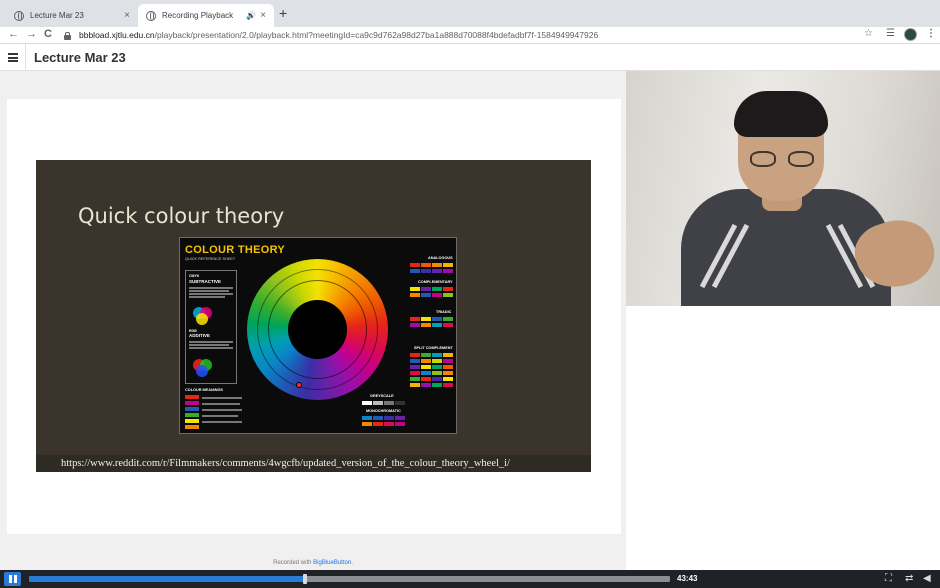 Image resolution: width=940 pixels, height=588 pixels. I want to click on new-tab-button: +, so click(283, 13).